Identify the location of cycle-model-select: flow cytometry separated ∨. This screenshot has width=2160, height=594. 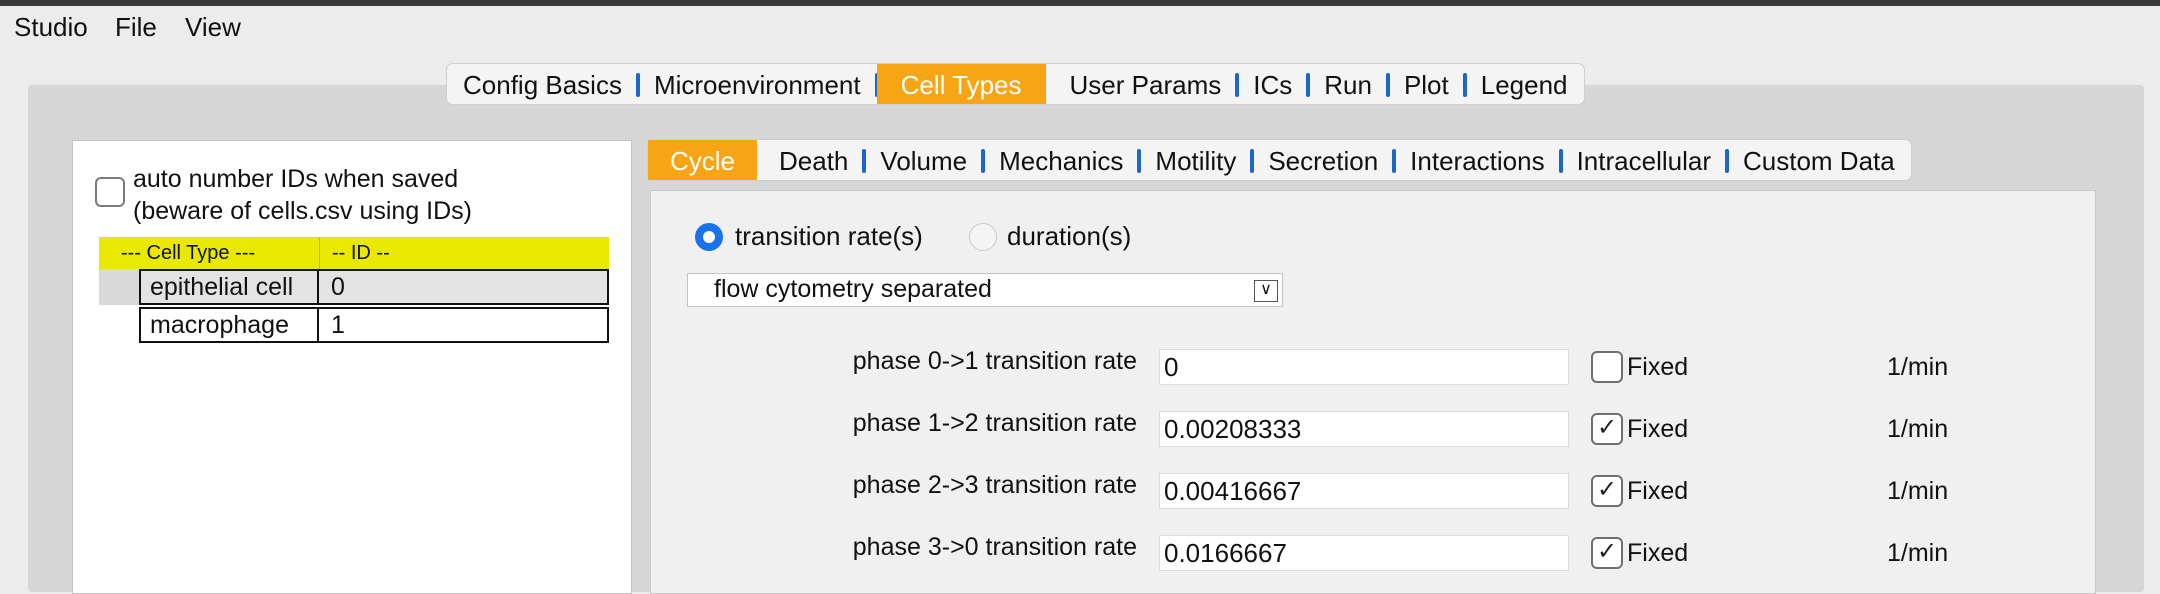
(985, 290).